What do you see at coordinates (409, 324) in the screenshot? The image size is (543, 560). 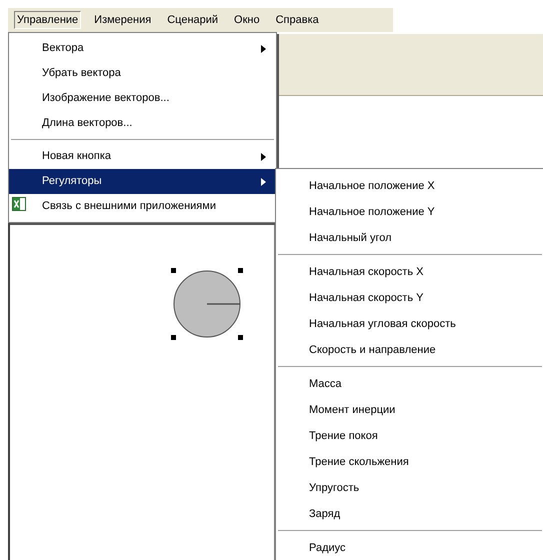 I see `submenu-item: Начальная угловая скорость` at bounding box center [409, 324].